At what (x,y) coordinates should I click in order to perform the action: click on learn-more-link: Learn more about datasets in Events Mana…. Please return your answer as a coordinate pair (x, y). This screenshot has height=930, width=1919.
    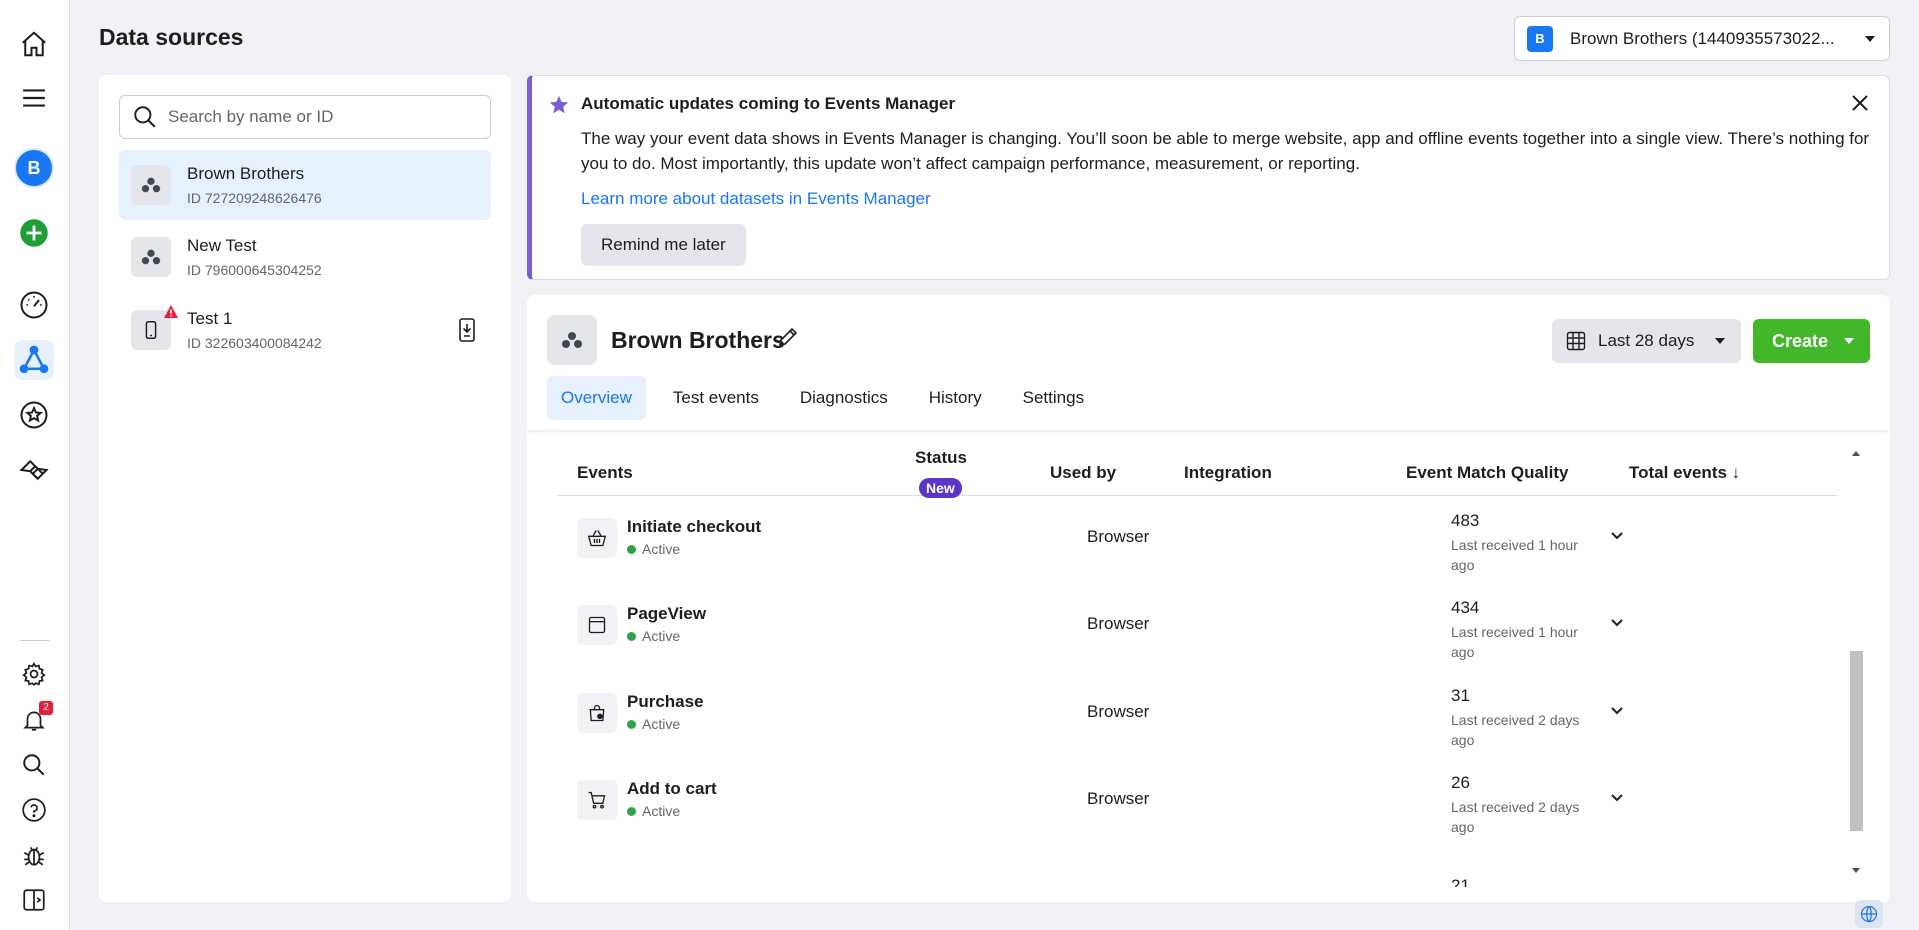
    Looking at the image, I should click on (756, 199).